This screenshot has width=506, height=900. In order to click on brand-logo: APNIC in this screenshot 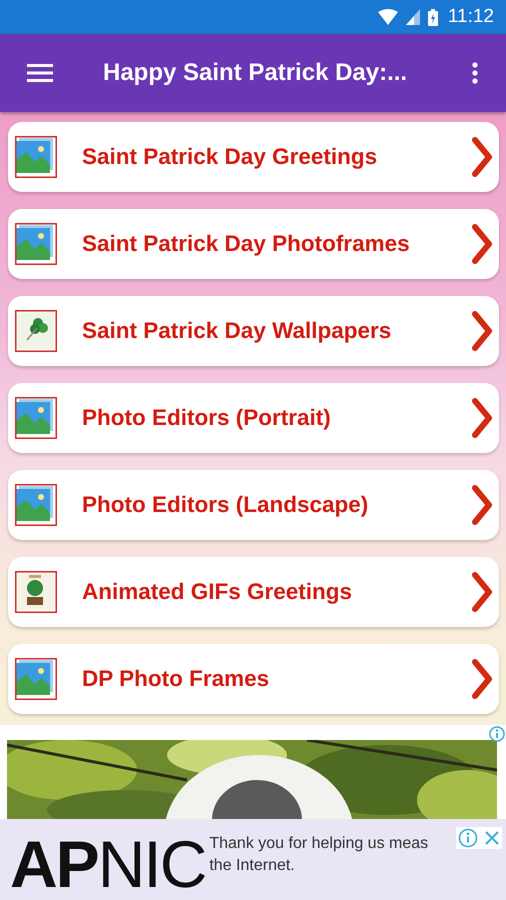, I will do `click(108, 864)`.